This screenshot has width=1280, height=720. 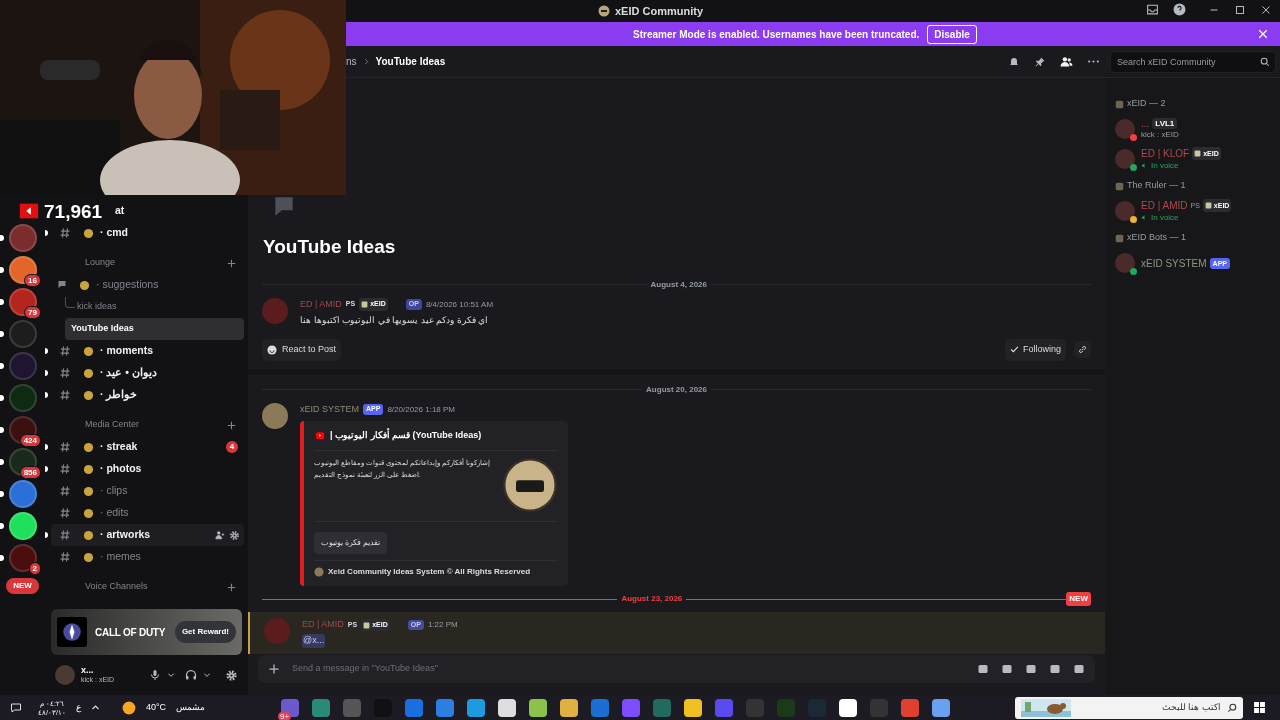 I want to click on copy-link-button, so click(x=1082, y=350).